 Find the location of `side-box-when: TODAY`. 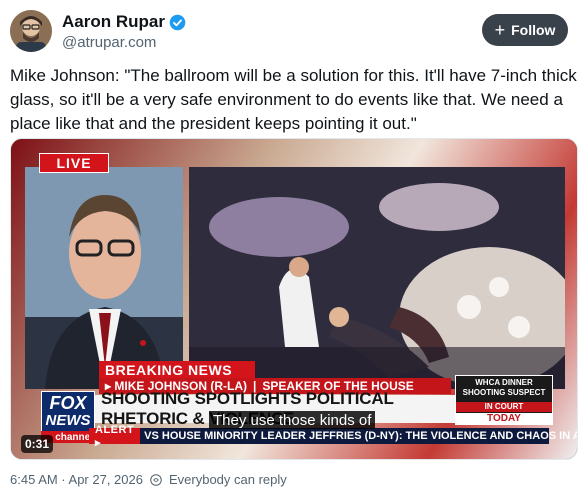

side-box-when: TODAY is located at coordinates (504, 418).